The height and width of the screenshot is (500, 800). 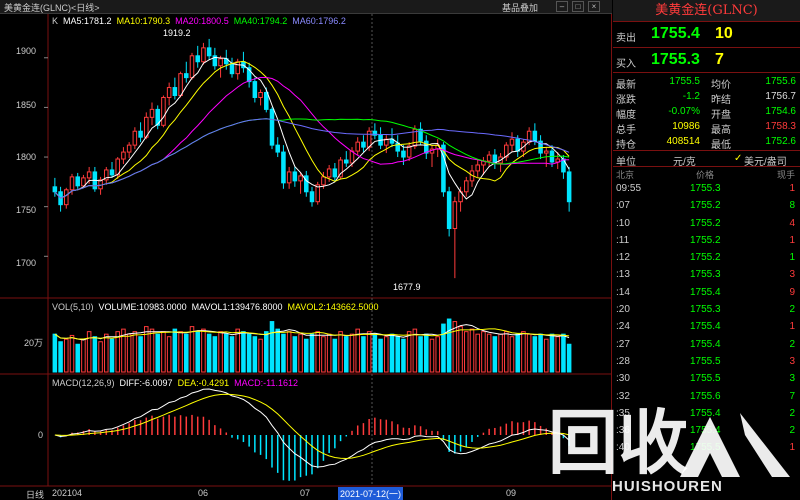 I want to click on tick-price: 1755.2, so click(x=705, y=206).